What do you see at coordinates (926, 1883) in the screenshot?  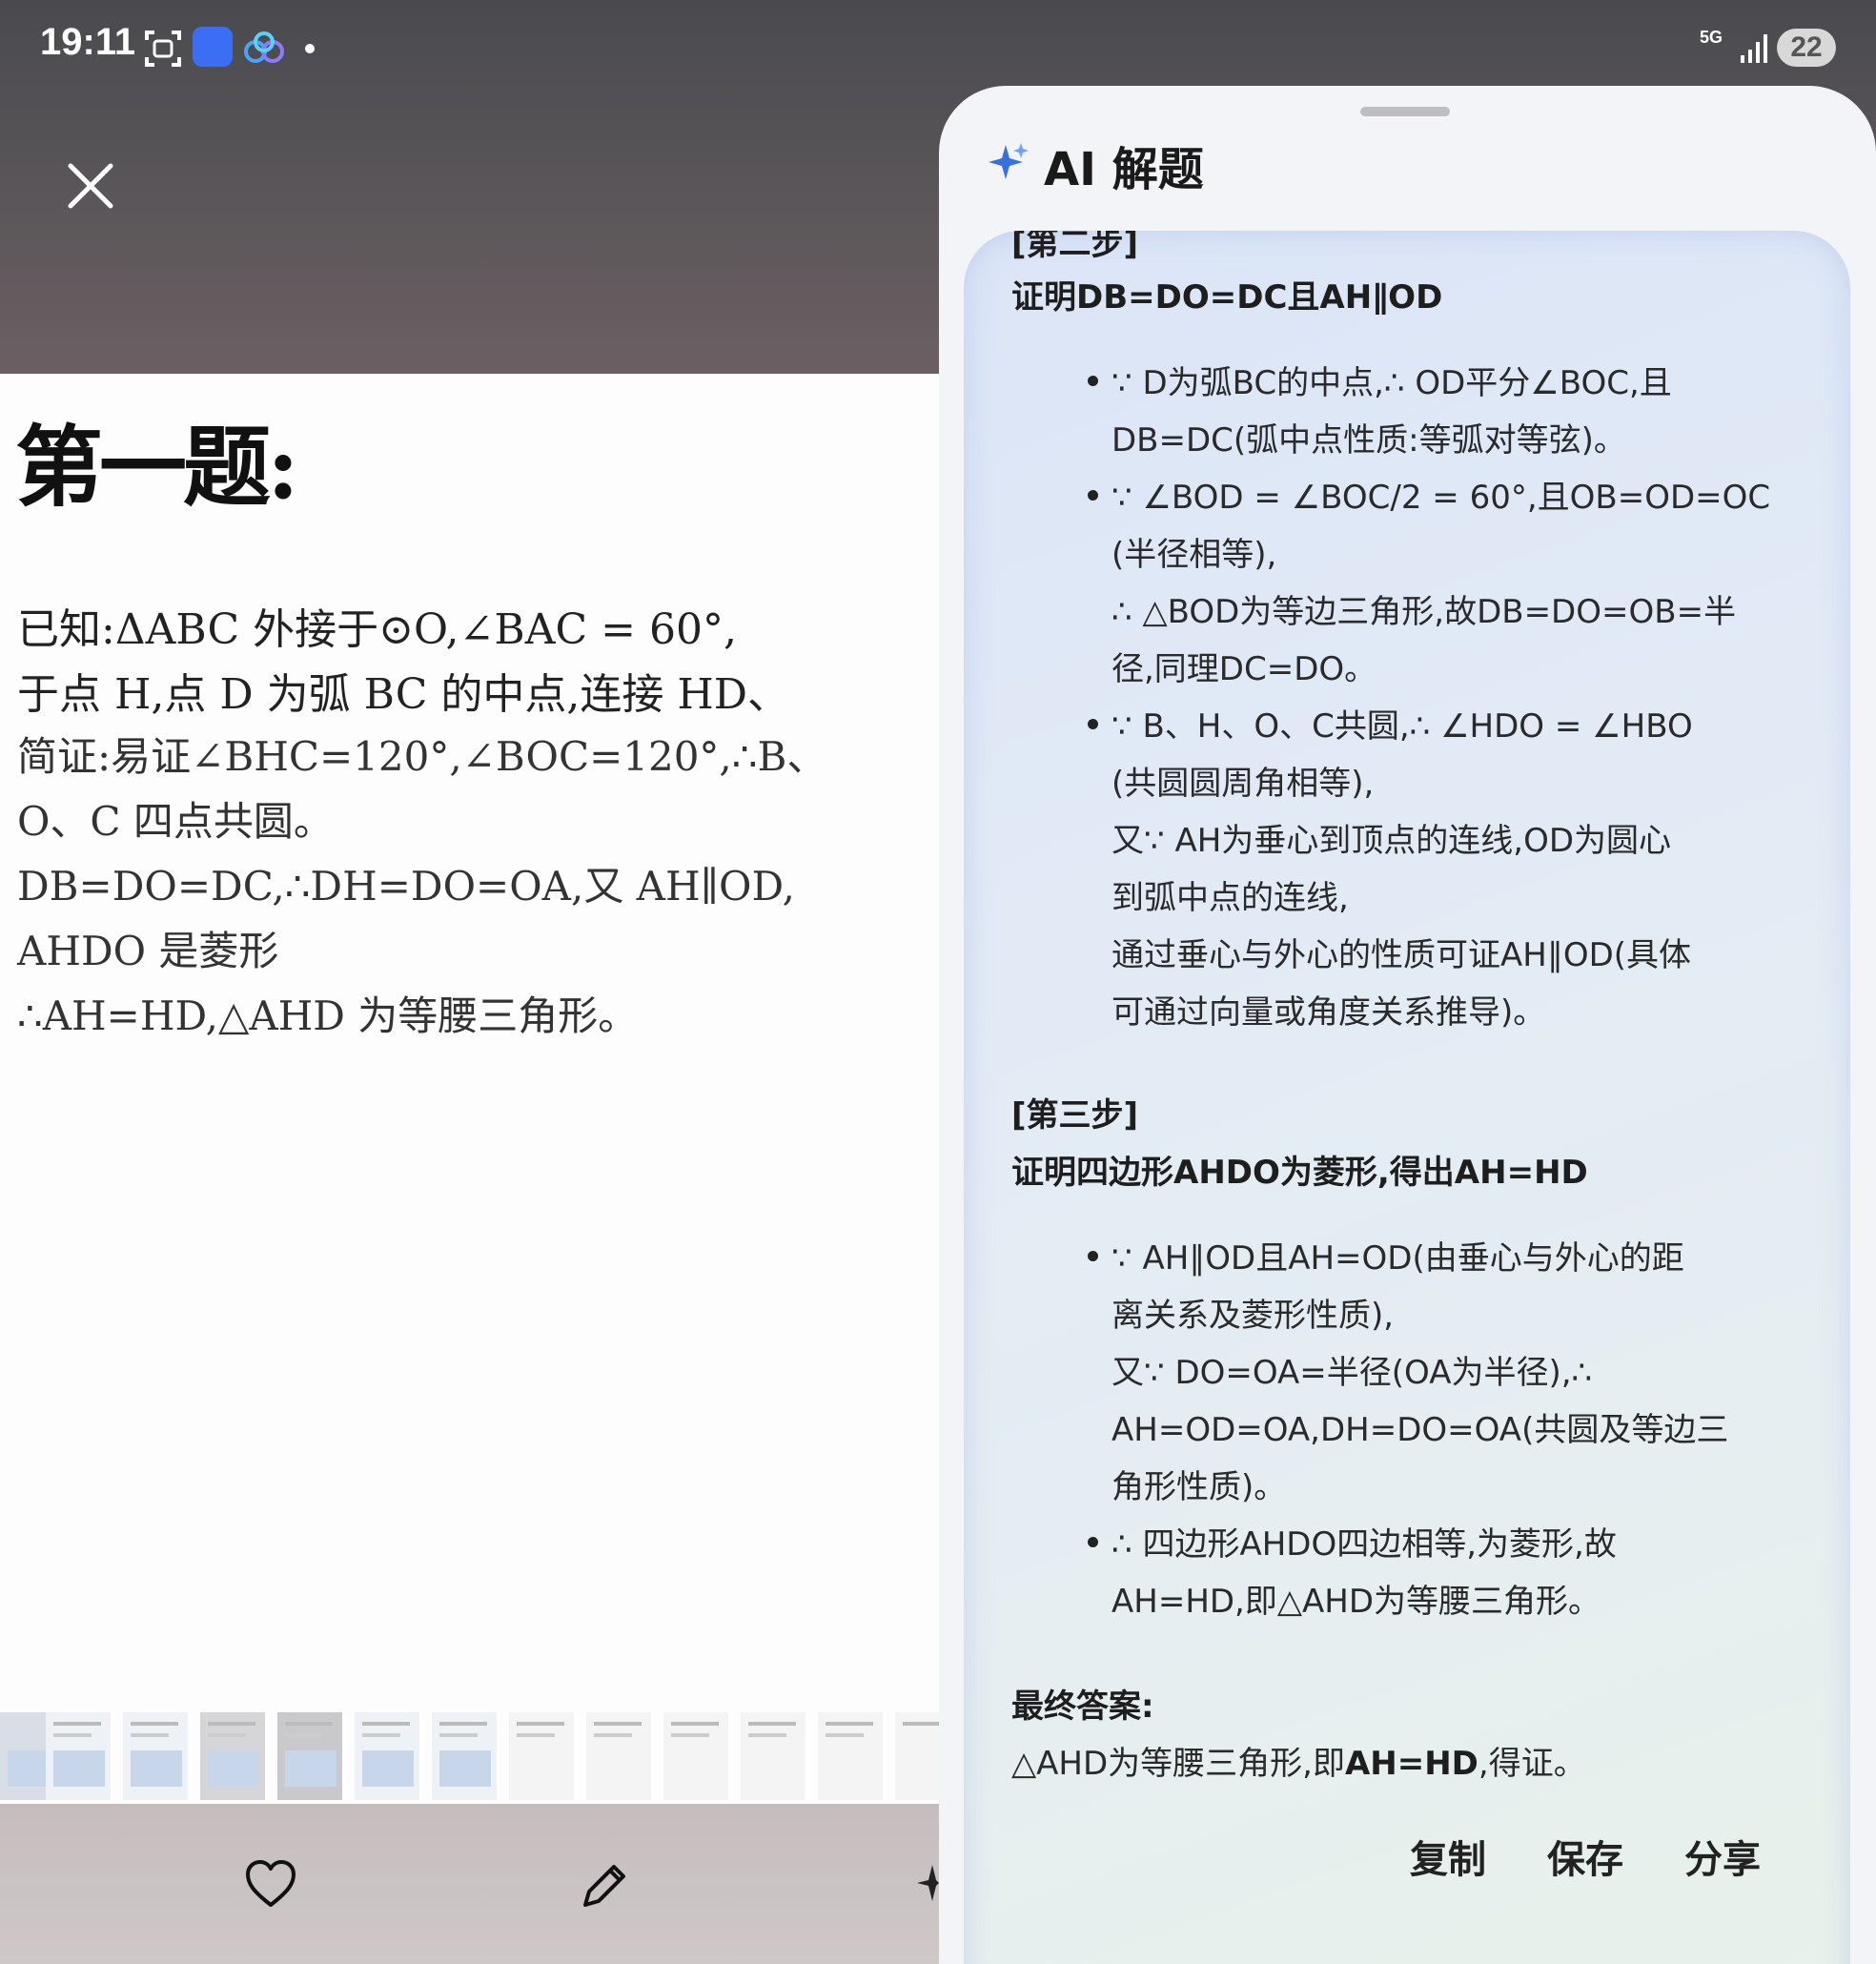 I see `ai-sparkle-icon` at bounding box center [926, 1883].